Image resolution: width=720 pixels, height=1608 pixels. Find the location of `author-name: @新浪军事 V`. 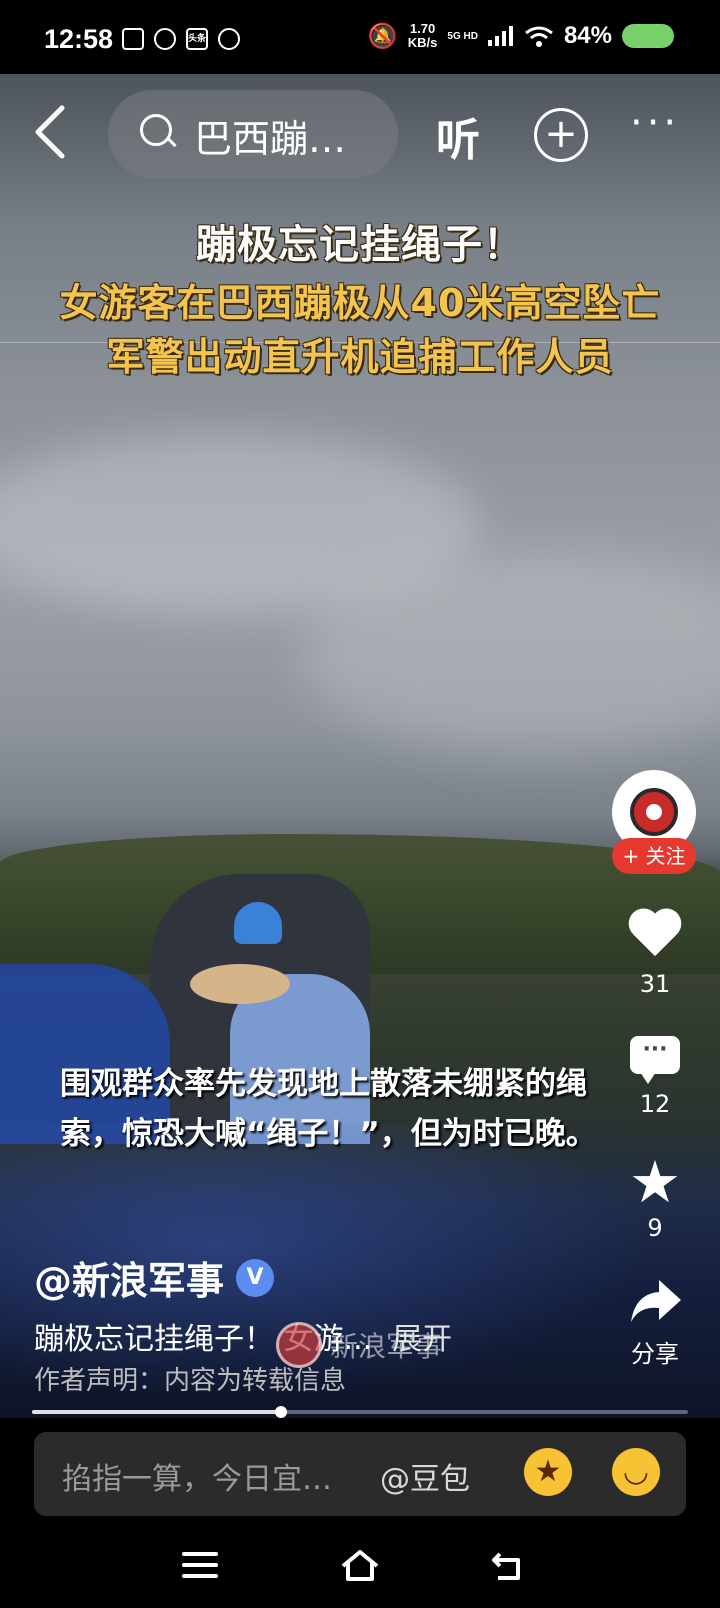

author-name: @新浪军事 V is located at coordinates (154, 1277).